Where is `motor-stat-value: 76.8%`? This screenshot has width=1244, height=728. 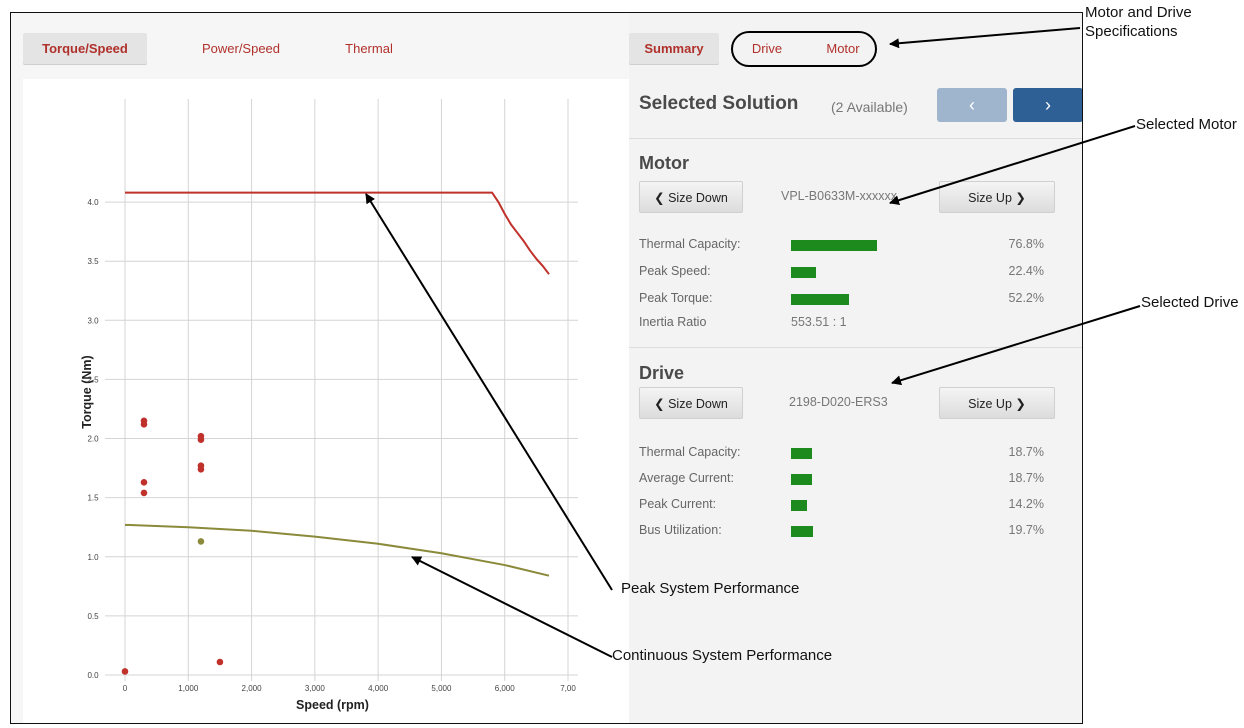 motor-stat-value: 76.8% is located at coordinates (1026, 244).